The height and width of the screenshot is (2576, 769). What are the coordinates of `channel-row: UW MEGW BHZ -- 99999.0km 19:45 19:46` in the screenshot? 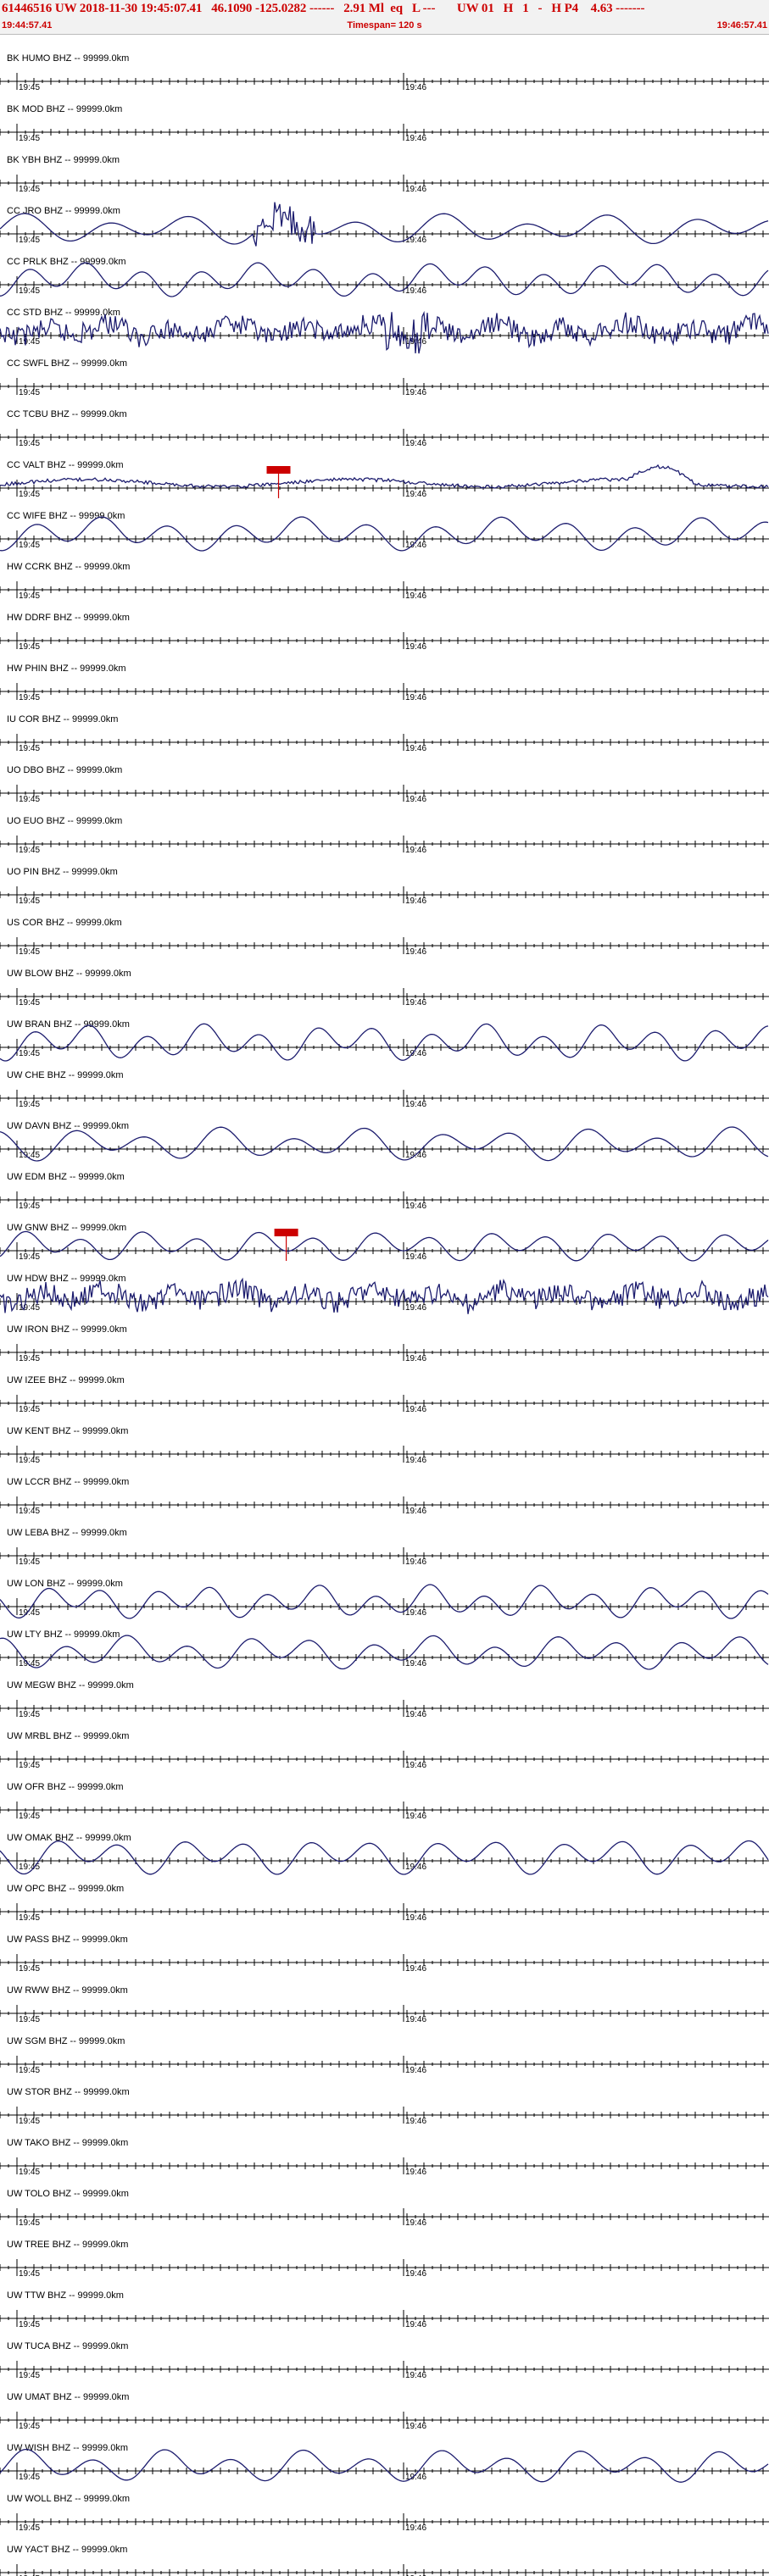 It's located at (384, 1699).